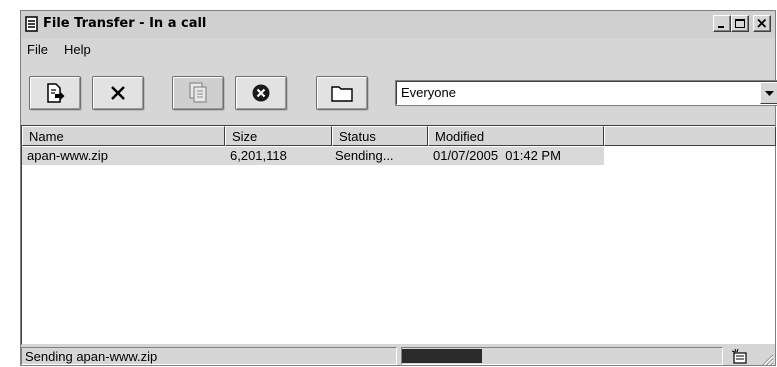 The image size is (777, 367). I want to click on send-file-button, so click(55, 93).